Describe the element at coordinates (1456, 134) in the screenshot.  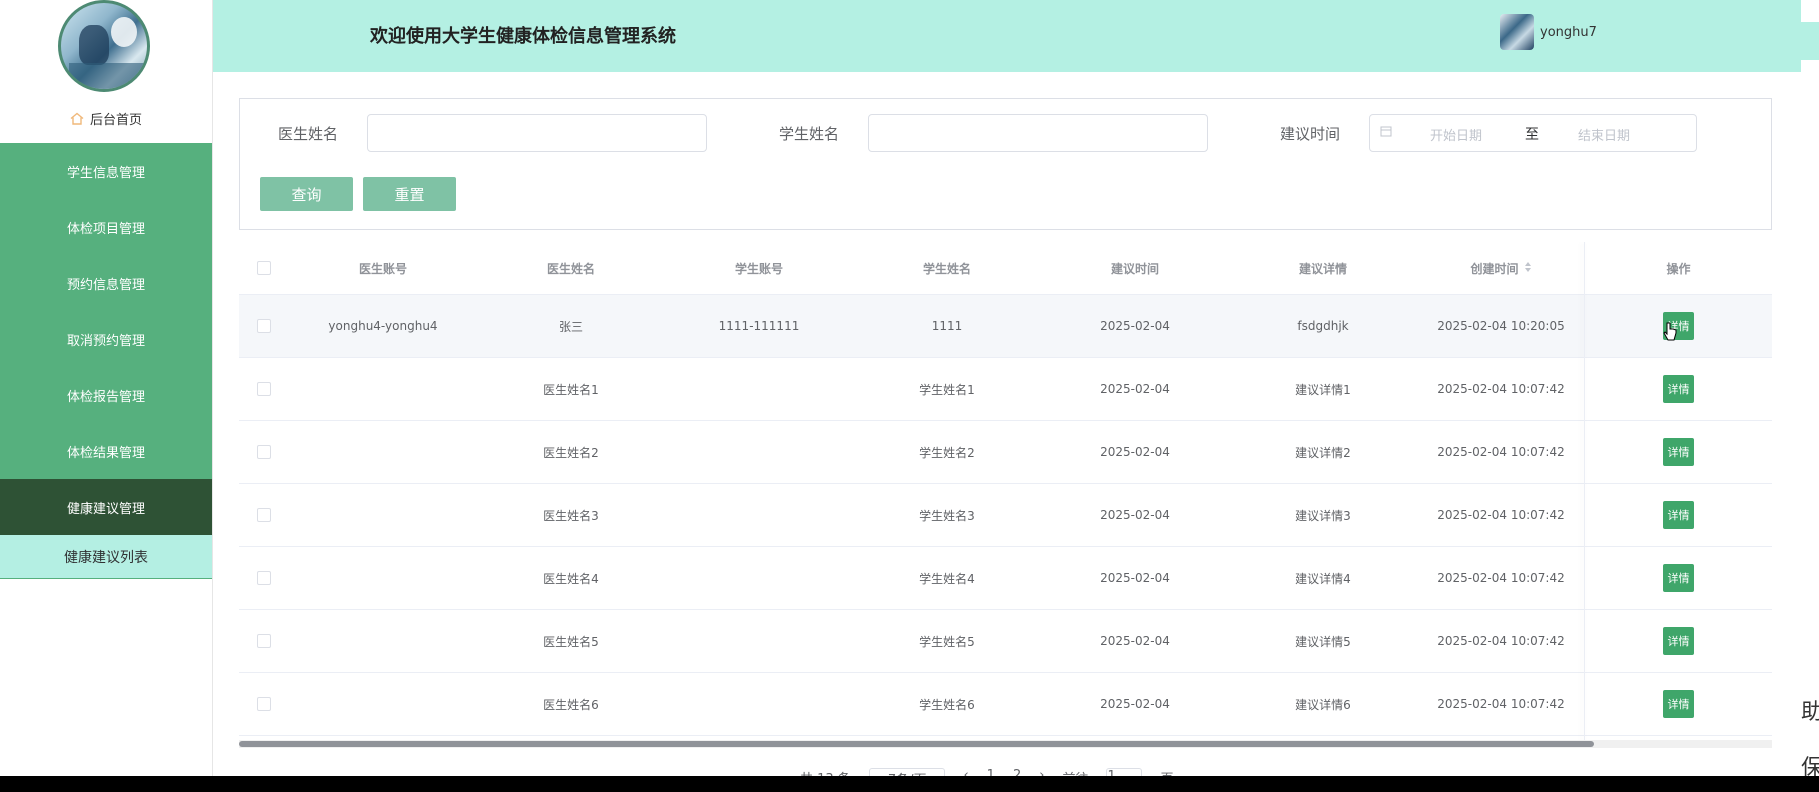
I see `date-start-input: 开始日期` at that location.